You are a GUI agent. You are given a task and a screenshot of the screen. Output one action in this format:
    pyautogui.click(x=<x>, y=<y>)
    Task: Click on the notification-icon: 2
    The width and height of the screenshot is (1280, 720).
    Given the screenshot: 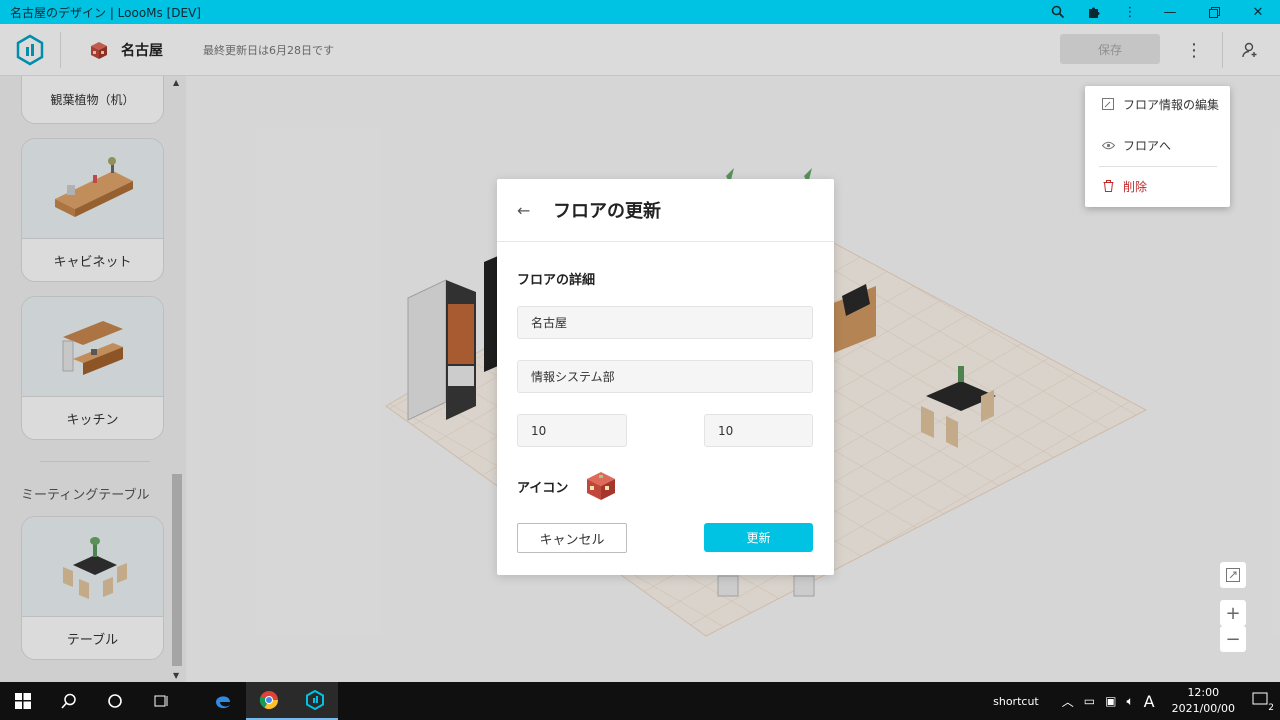 What is the action you would take?
    pyautogui.click(x=1263, y=702)
    